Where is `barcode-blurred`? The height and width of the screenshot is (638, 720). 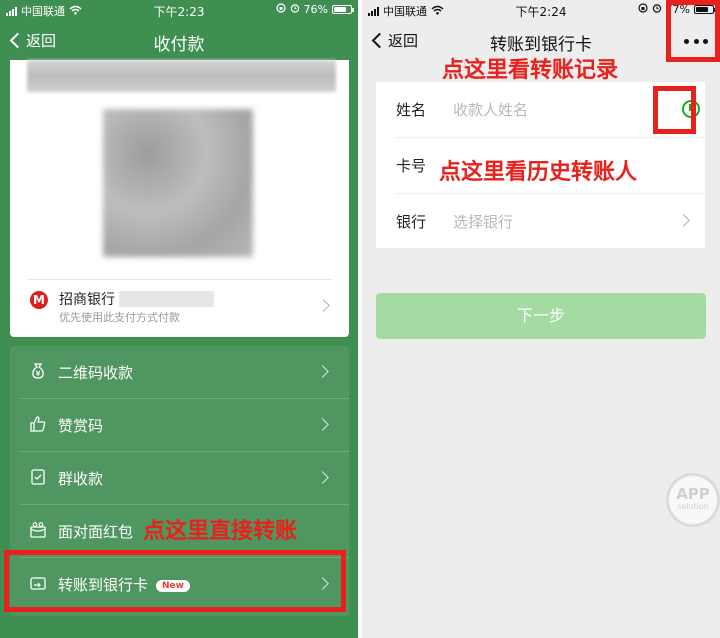
barcode-blurred is located at coordinates (181, 76).